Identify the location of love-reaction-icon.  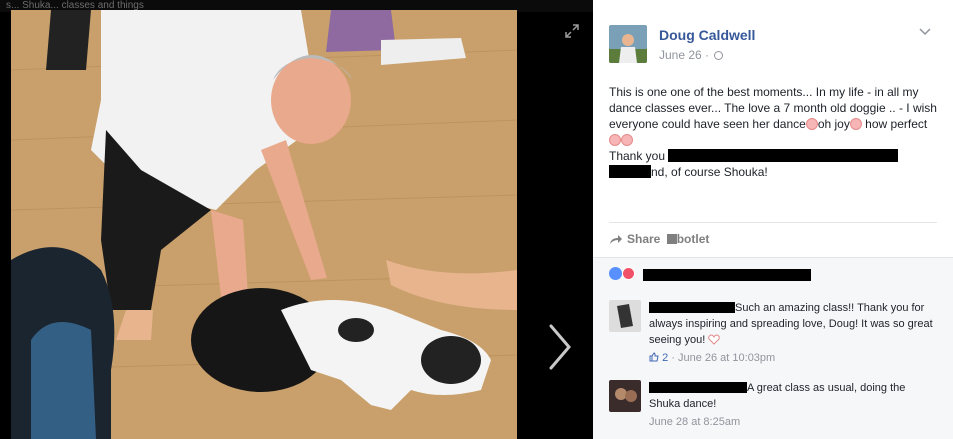
(628, 273).